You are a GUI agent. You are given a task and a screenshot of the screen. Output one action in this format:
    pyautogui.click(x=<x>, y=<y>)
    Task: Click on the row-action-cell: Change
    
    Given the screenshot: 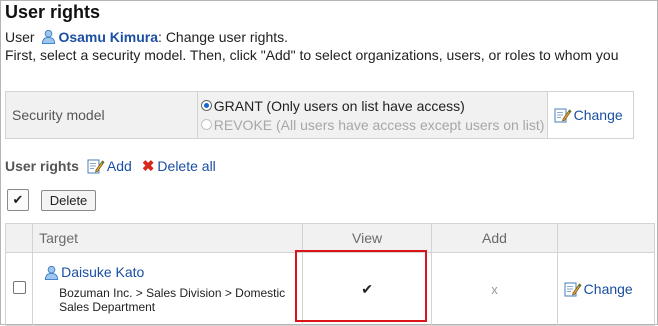 What is the action you would take?
    pyautogui.click(x=606, y=289)
    